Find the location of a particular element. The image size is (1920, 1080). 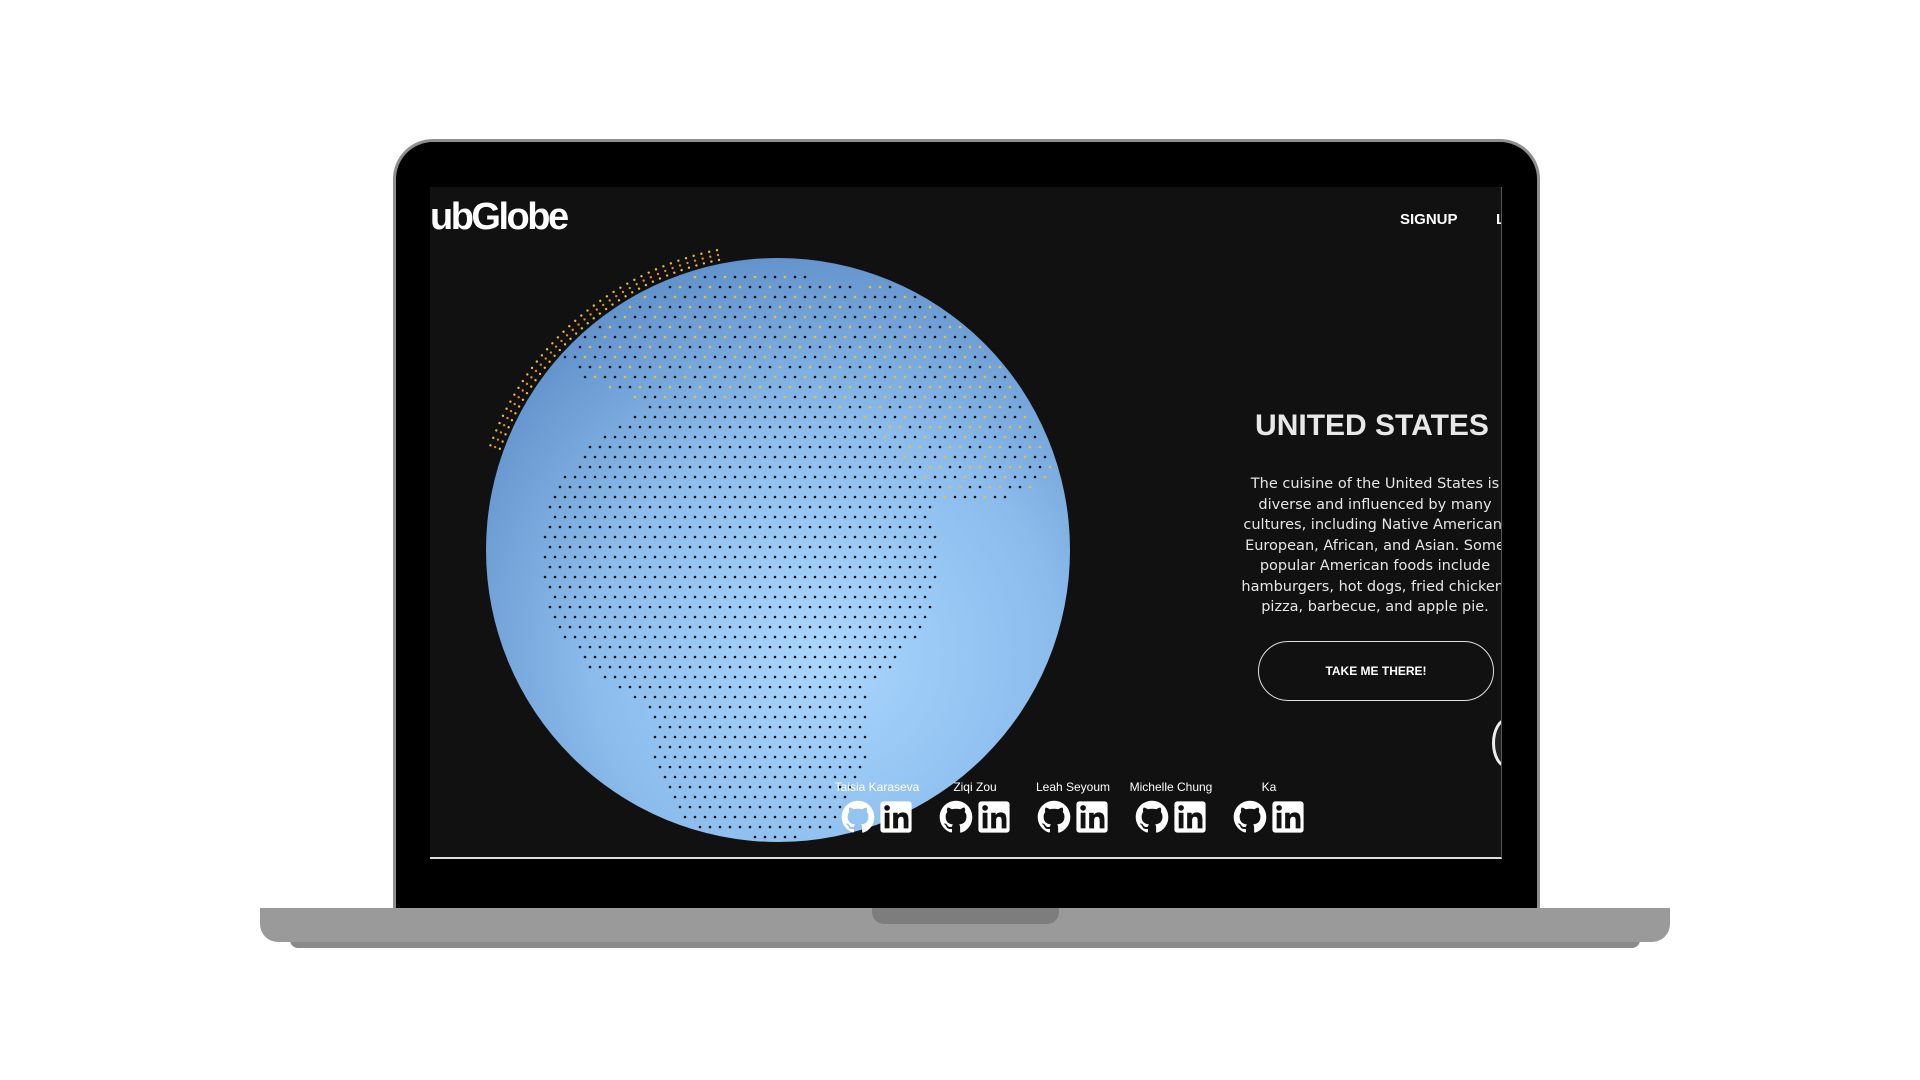

take-me-there-button: TAKE ME THERE! is located at coordinates (1376, 671).